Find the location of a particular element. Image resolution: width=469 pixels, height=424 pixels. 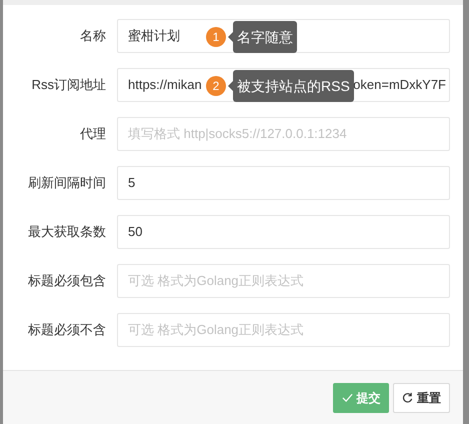

check-icon is located at coordinates (347, 397).